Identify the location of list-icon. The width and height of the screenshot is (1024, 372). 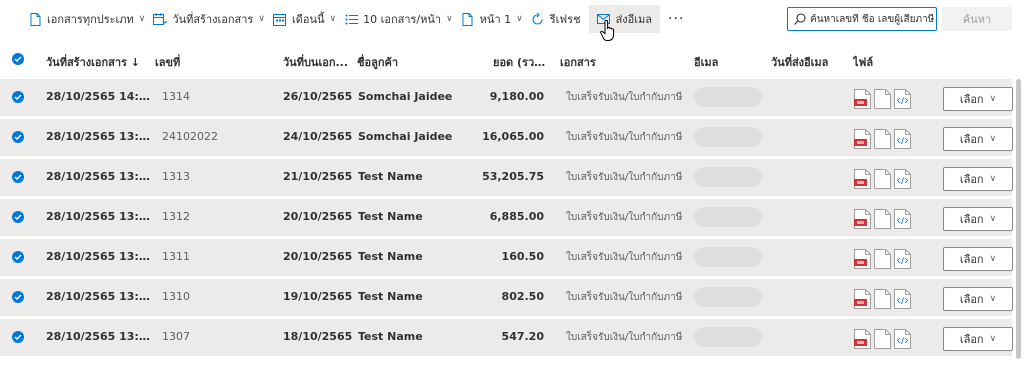
(351, 19).